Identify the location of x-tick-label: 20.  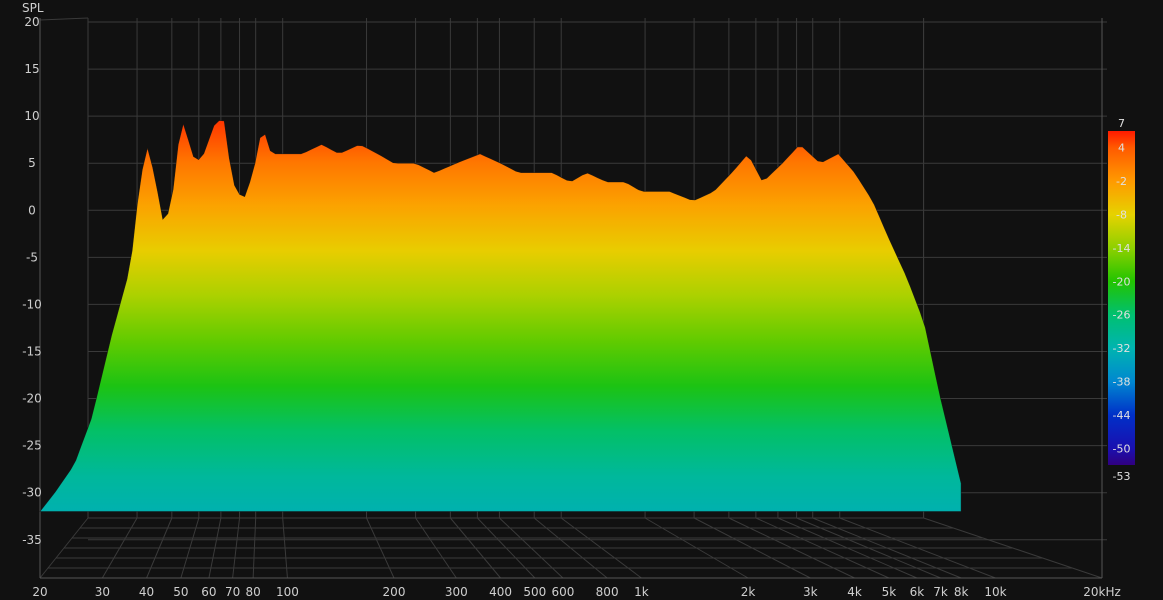
(39, 592).